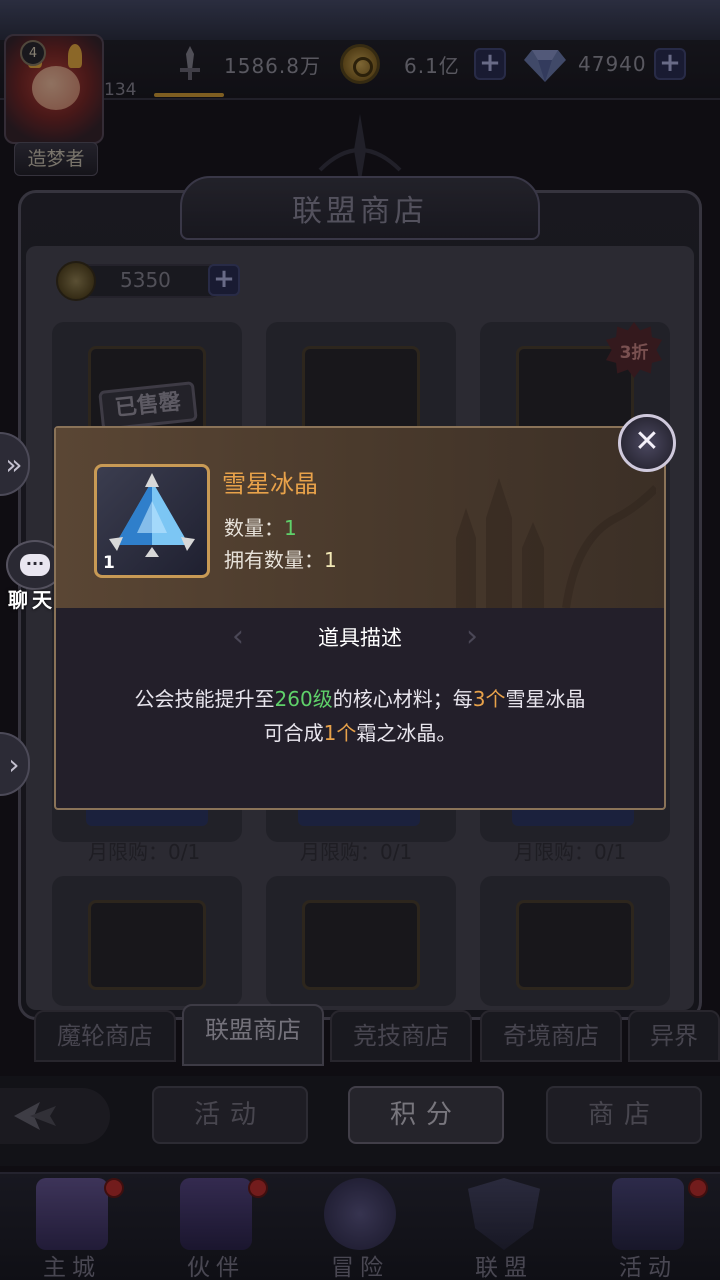 The width and height of the screenshot is (720, 1280). Describe the element at coordinates (360, 518) in the screenshot. I see `popup-header: 1 雪星冰晶 数量：1 拥有数量：1` at that location.